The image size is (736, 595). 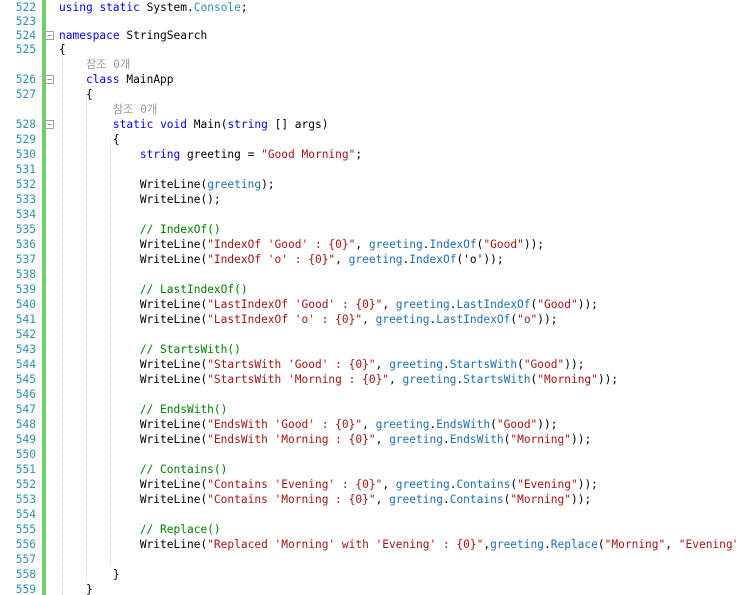 What do you see at coordinates (25, 469) in the screenshot?
I see `line-number: 551` at bounding box center [25, 469].